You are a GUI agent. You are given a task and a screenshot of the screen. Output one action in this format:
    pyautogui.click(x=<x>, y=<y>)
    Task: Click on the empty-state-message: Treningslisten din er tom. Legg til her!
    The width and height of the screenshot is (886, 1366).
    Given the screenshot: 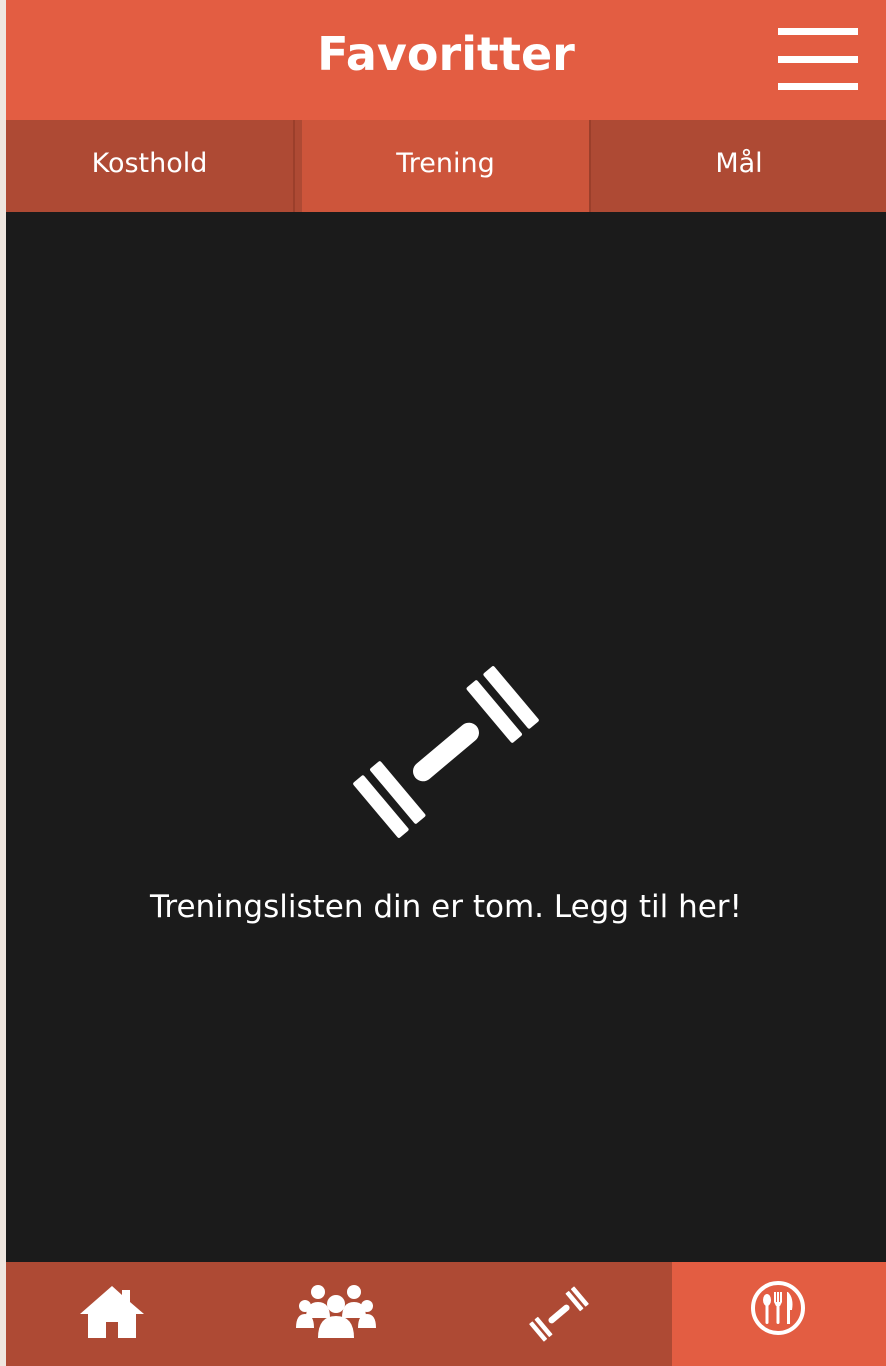 What is the action you would take?
    pyautogui.click(x=446, y=907)
    